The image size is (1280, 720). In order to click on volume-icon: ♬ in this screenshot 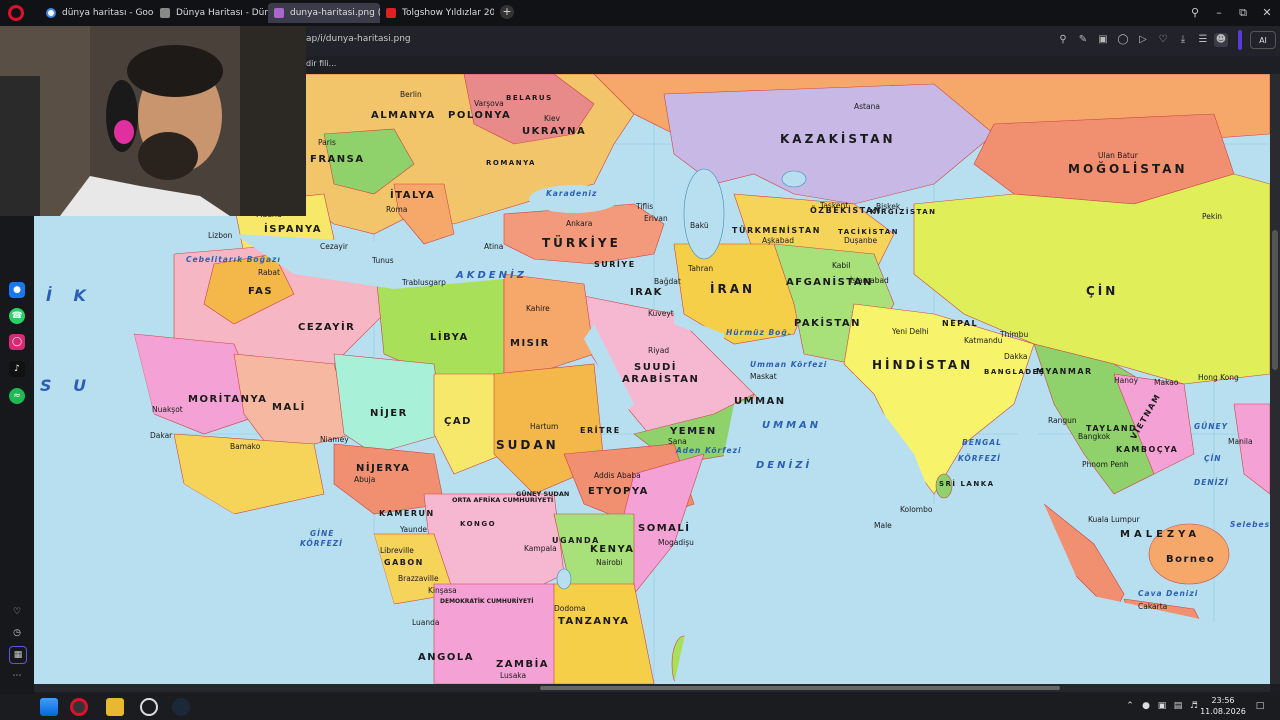, I will do `click(1194, 706)`.